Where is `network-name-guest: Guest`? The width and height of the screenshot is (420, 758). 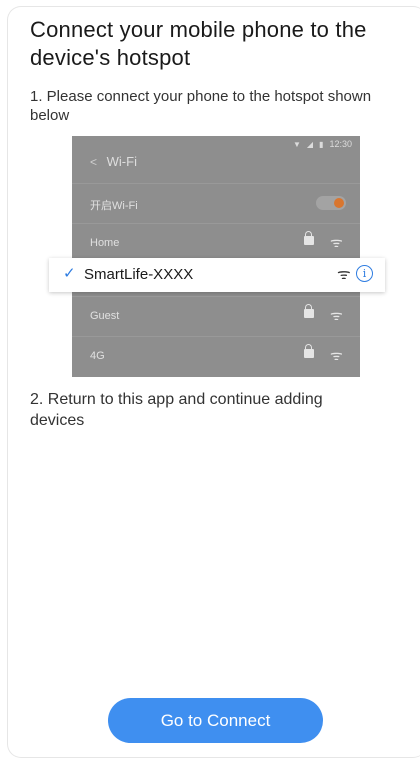
network-name-guest: Guest is located at coordinates (105, 316).